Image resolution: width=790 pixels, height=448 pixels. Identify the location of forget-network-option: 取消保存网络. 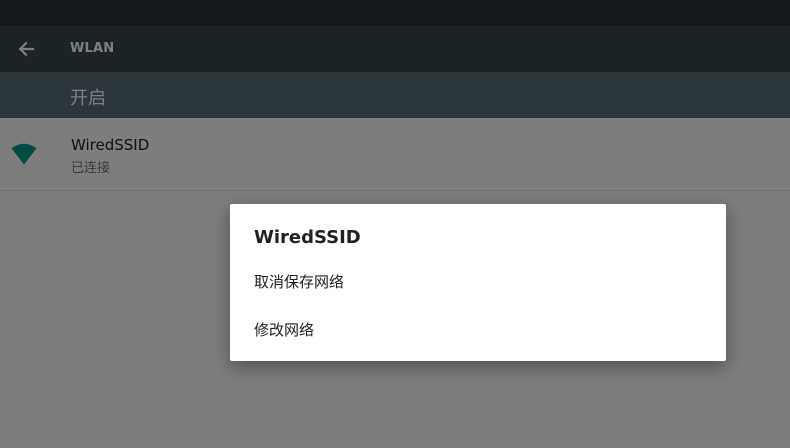
(478, 281).